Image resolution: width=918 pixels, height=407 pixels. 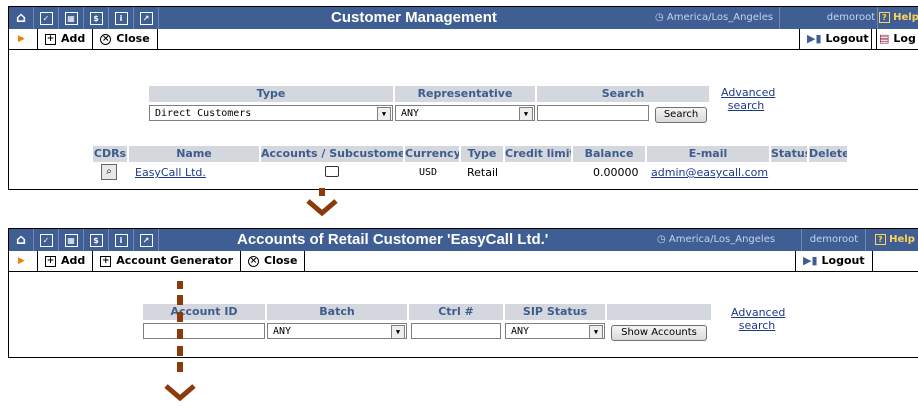 I want to click on ctrl-input, so click(x=456, y=331).